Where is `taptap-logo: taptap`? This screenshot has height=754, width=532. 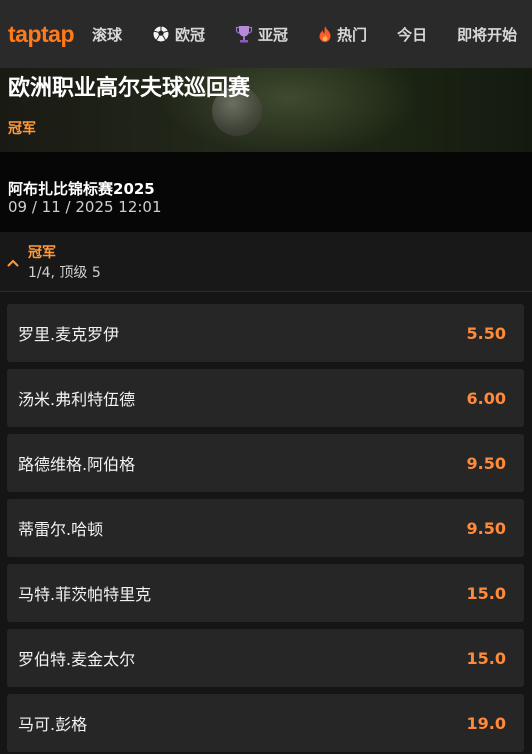
taptap-logo: taptap is located at coordinates (41, 34).